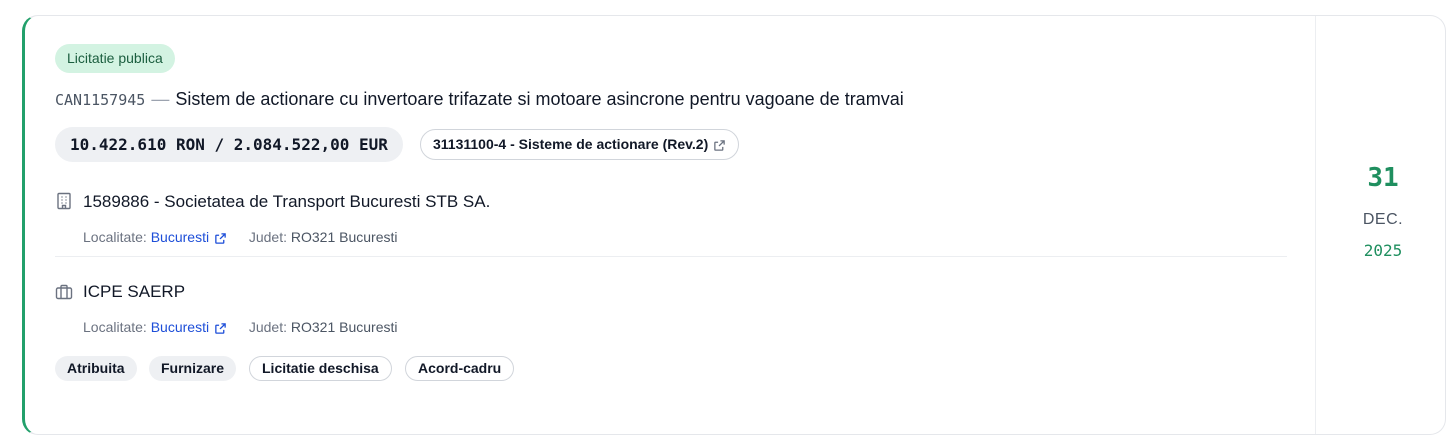 This screenshot has width=1456, height=435. I want to click on authority-locality-link: Bucuresti, so click(180, 237).